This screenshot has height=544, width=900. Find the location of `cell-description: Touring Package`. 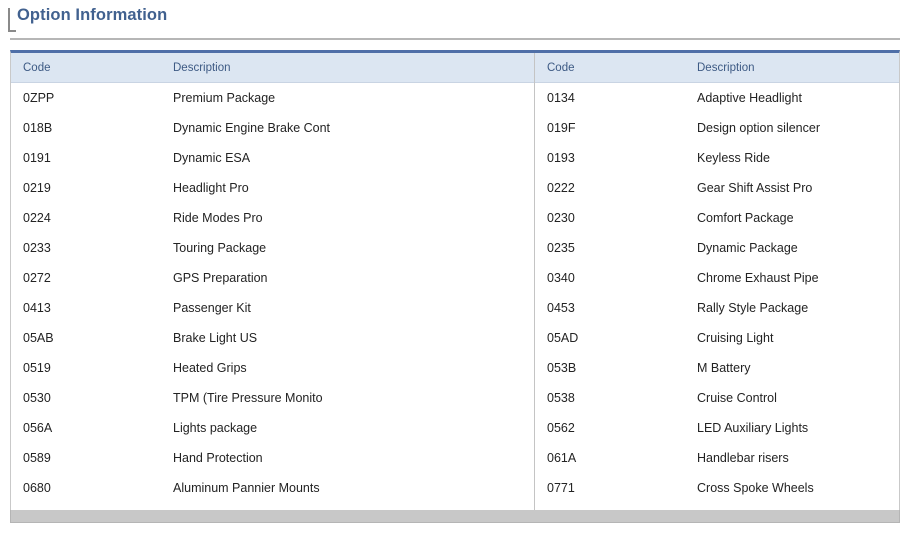

cell-description: Touring Package is located at coordinates (220, 248).